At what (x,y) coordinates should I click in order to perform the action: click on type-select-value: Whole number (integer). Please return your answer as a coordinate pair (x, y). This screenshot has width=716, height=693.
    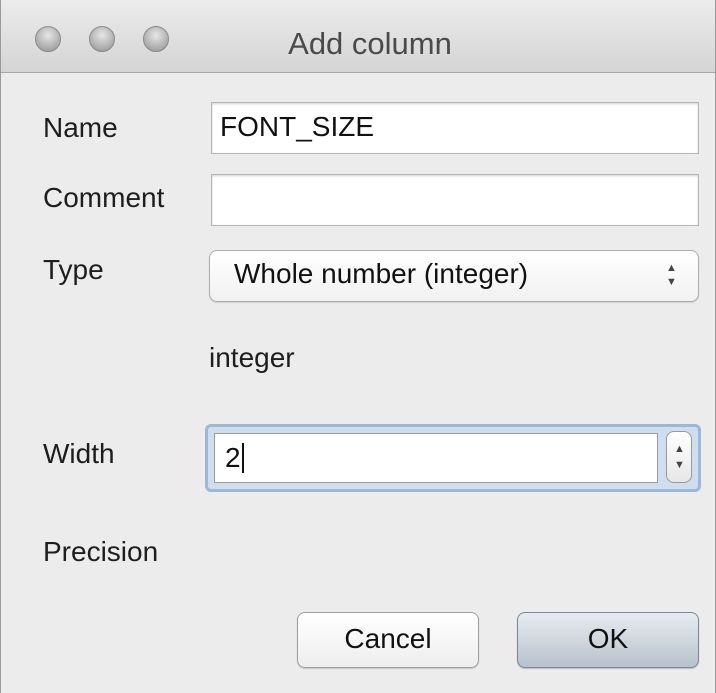
    Looking at the image, I should click on (381, 273).